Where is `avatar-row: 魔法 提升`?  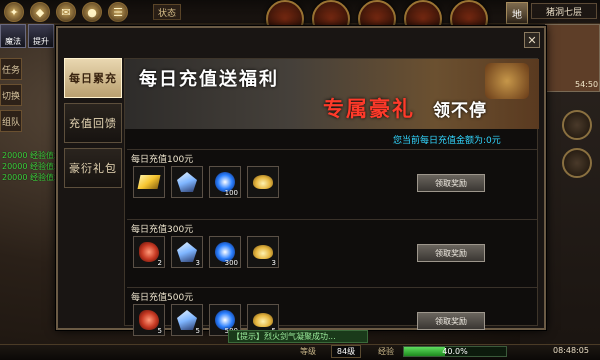
avatar-row: 魔法 提升 is located at coordinates (27, 37).